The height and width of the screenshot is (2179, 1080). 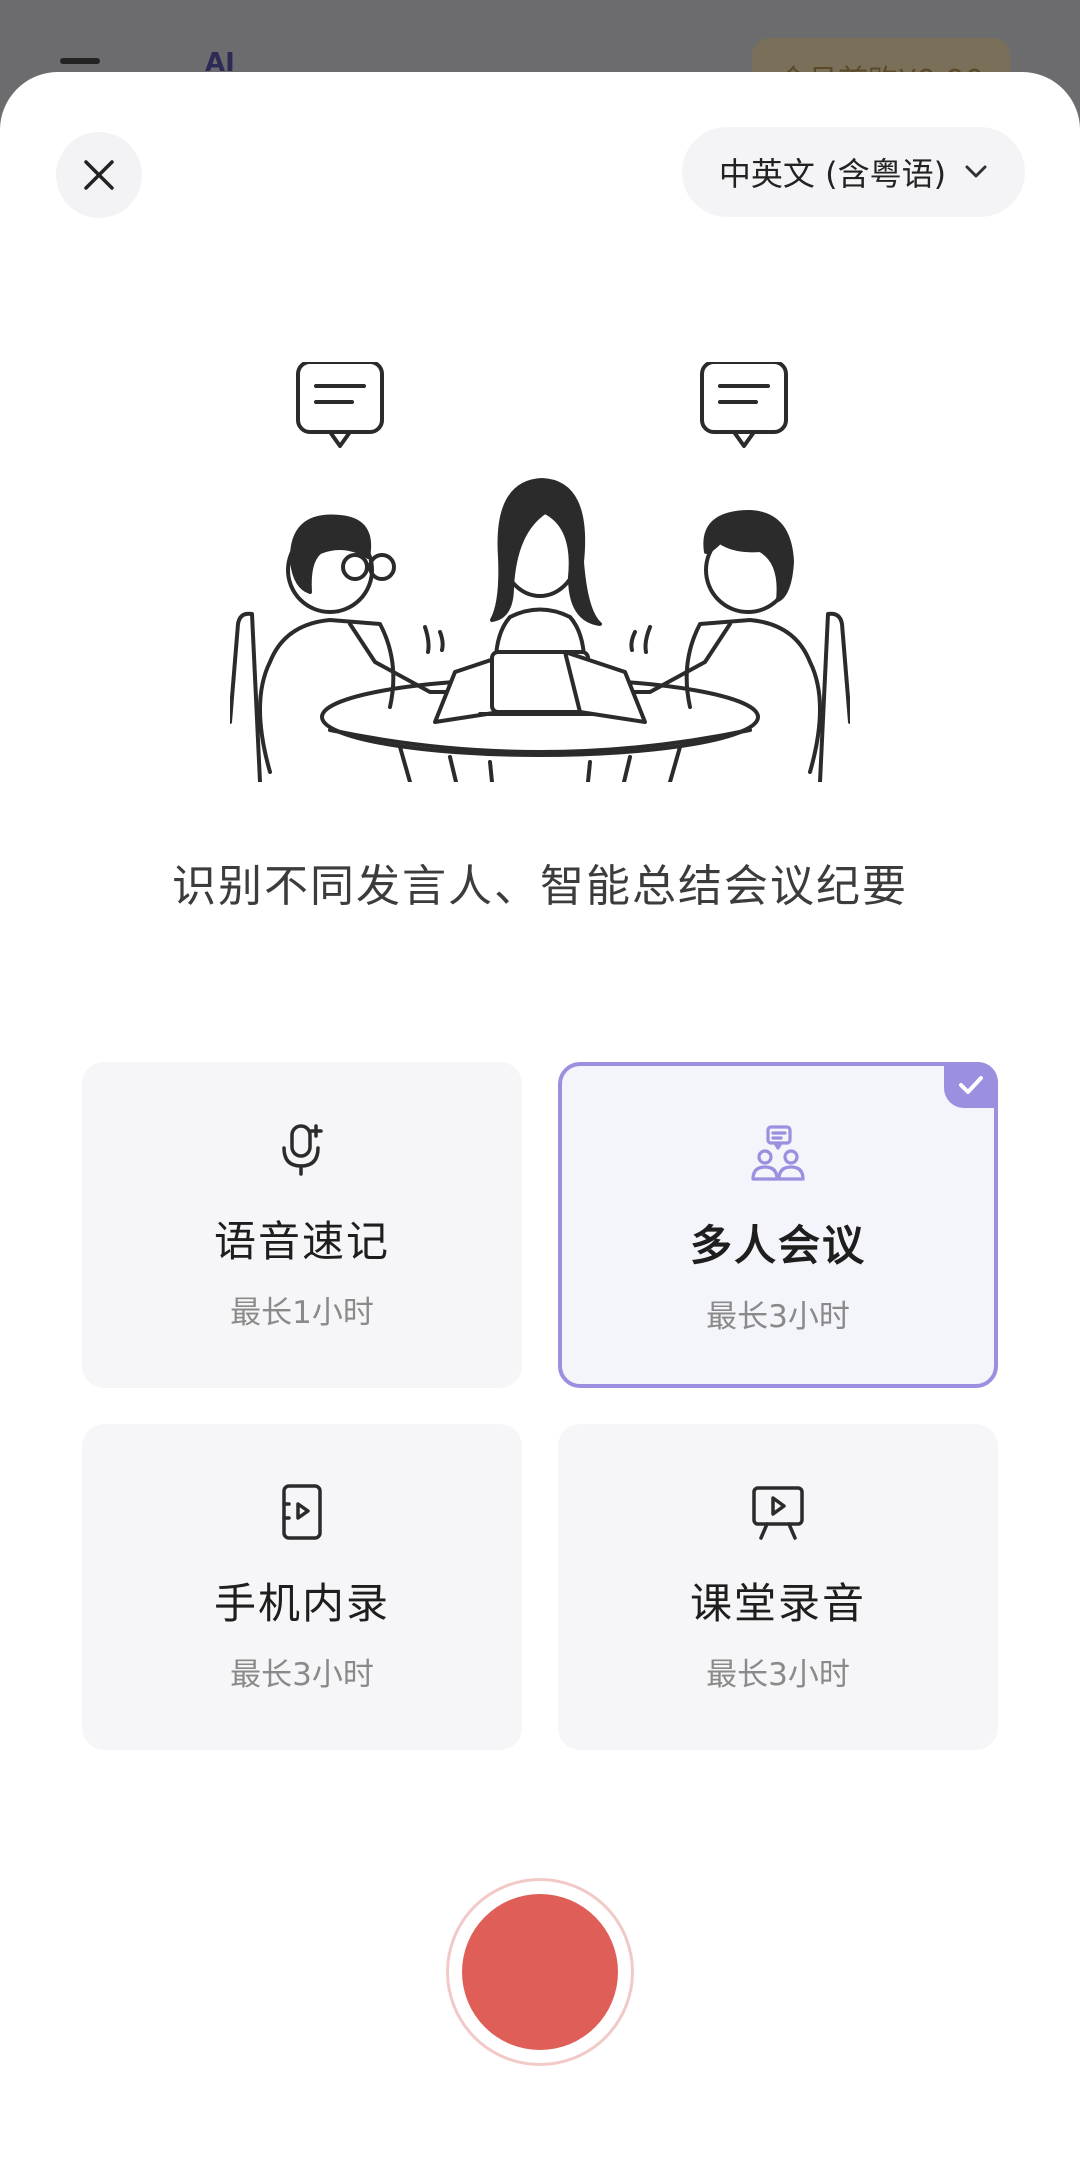 I want to click on mode-title: 多人会议, so click(x=777, y=1245).